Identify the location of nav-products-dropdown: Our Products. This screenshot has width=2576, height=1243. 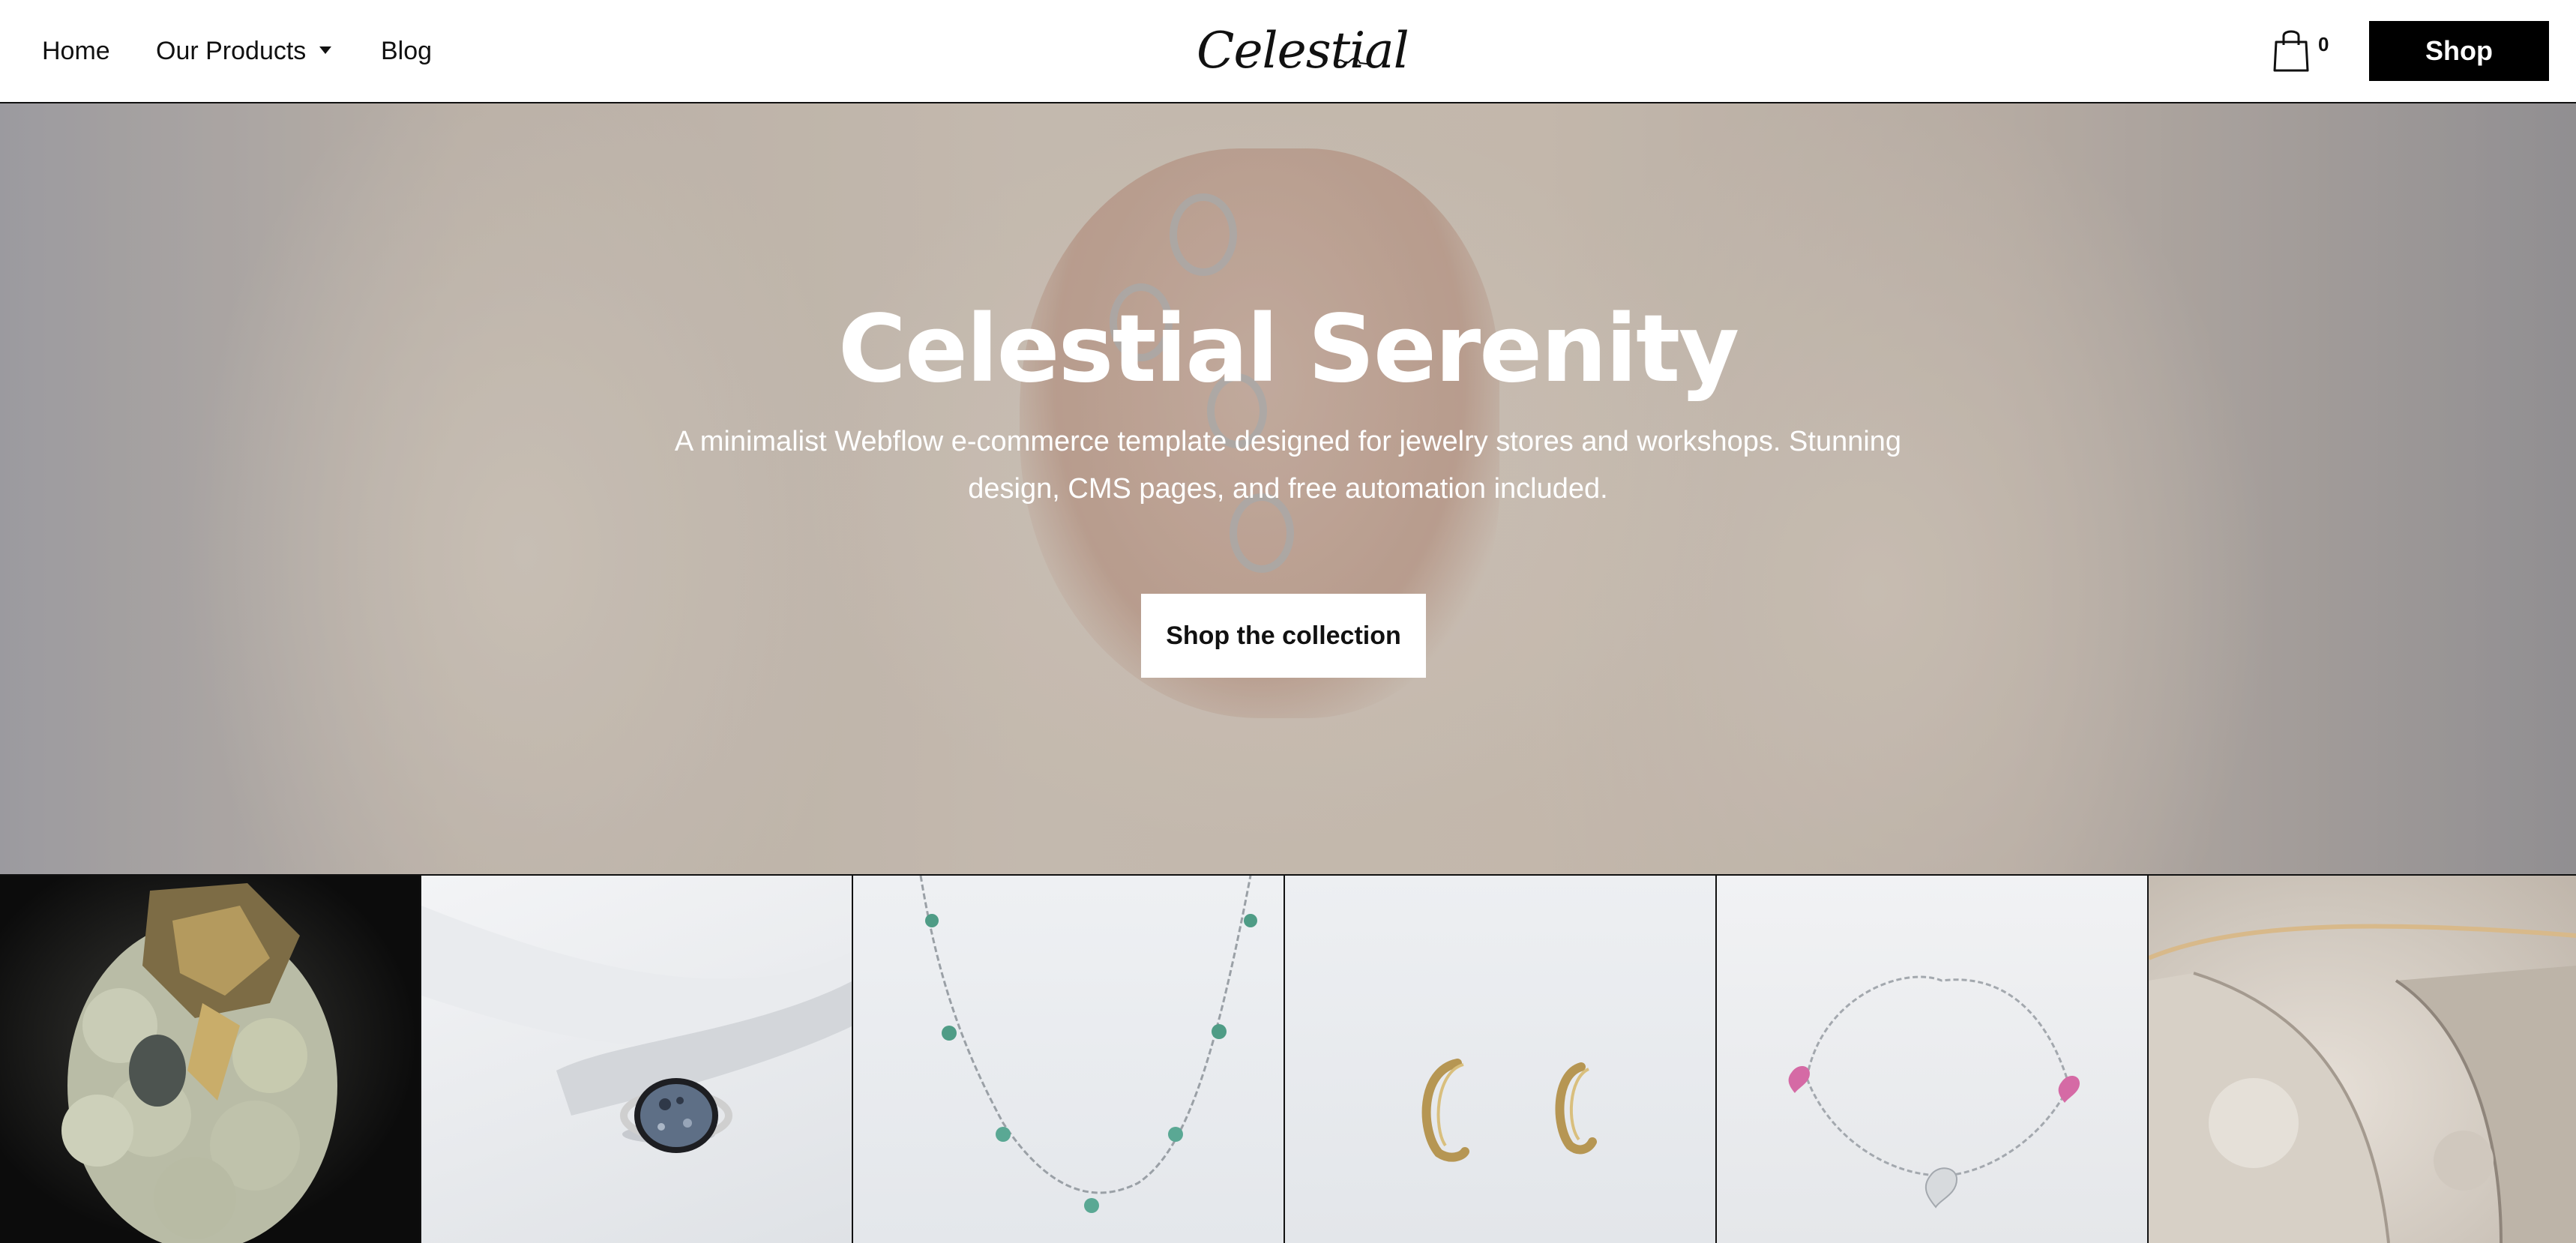
(244, 51).